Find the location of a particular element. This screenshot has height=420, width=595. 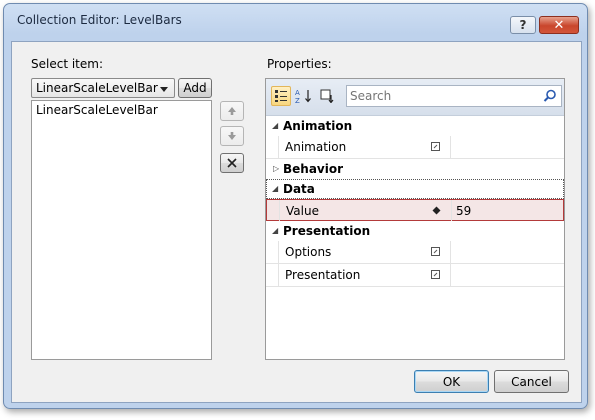

close-button: ✕ is located at coordinates (559, 25).